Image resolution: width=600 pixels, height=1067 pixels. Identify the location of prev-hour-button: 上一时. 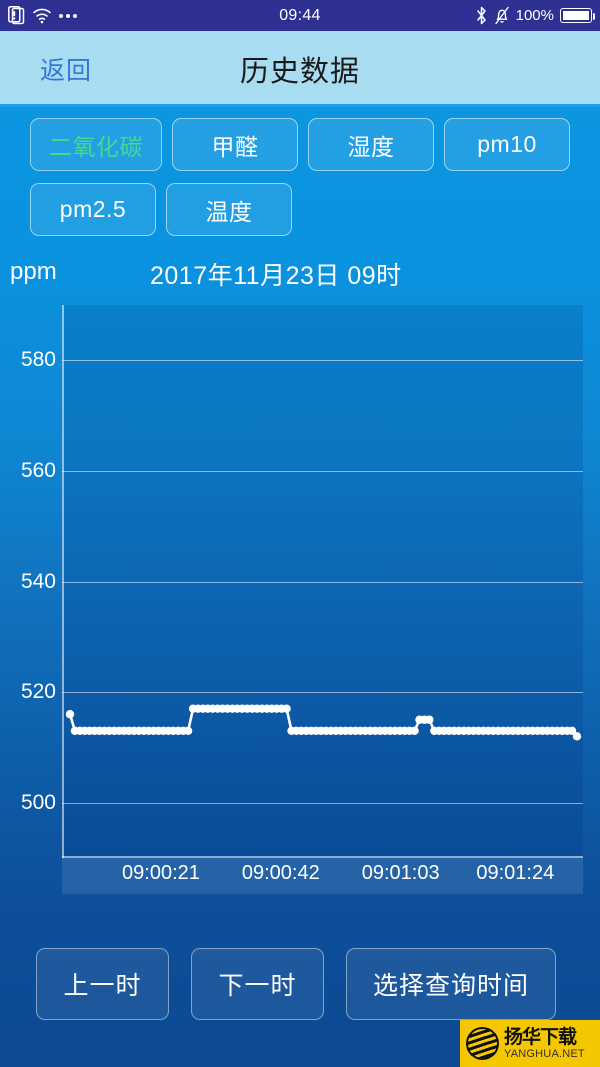
(102, 984).